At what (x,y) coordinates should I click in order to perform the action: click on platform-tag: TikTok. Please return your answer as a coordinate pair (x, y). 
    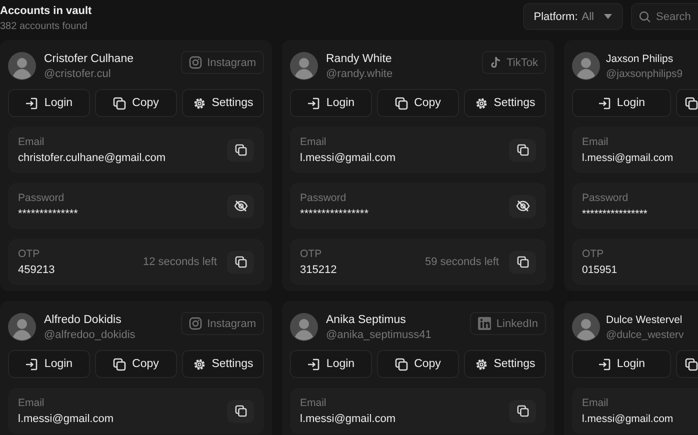
    Looking at the image, I should click on (514, 62).